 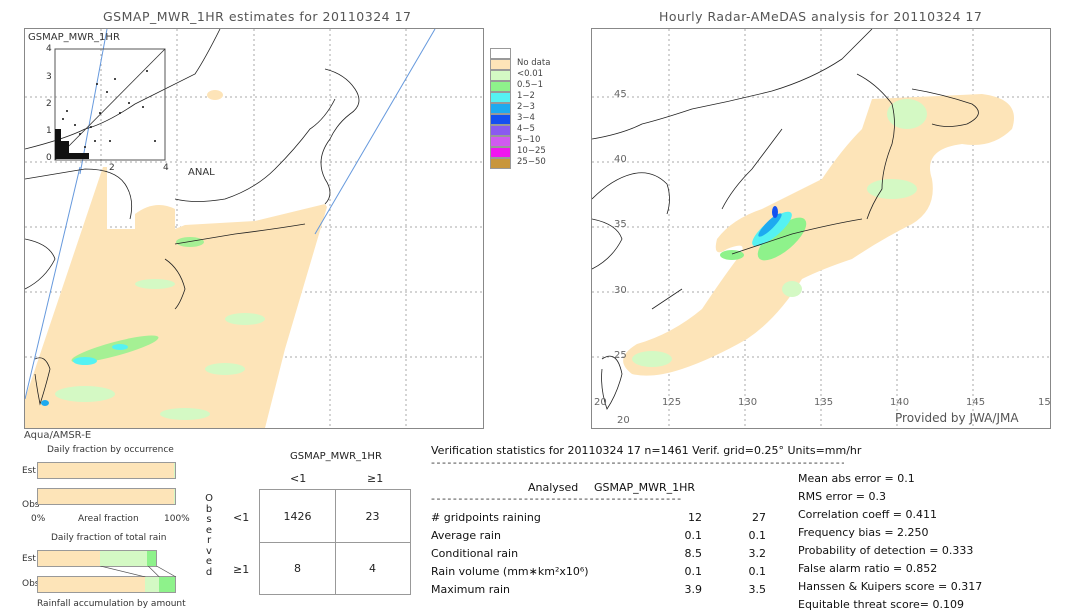 I want to click on left-map-title: GSMAP_MWR_1HR estimates for 20110324 17, so click(x=257, y=16).